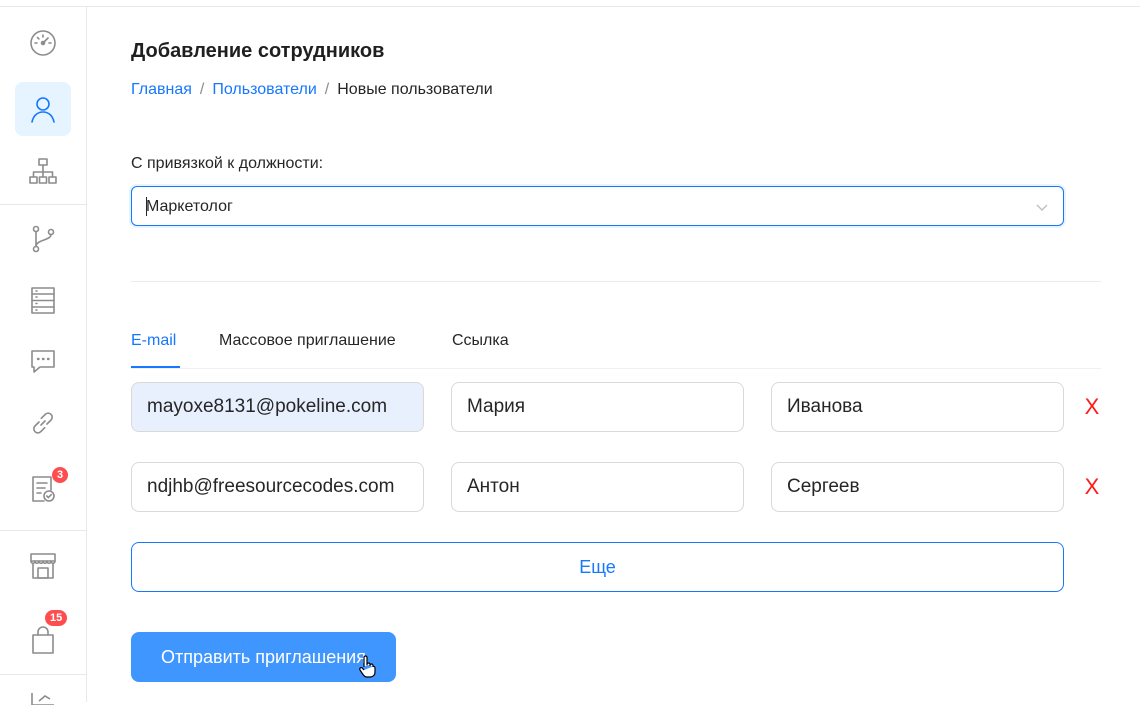  I want to click on chart-icon, so click(42, 699).